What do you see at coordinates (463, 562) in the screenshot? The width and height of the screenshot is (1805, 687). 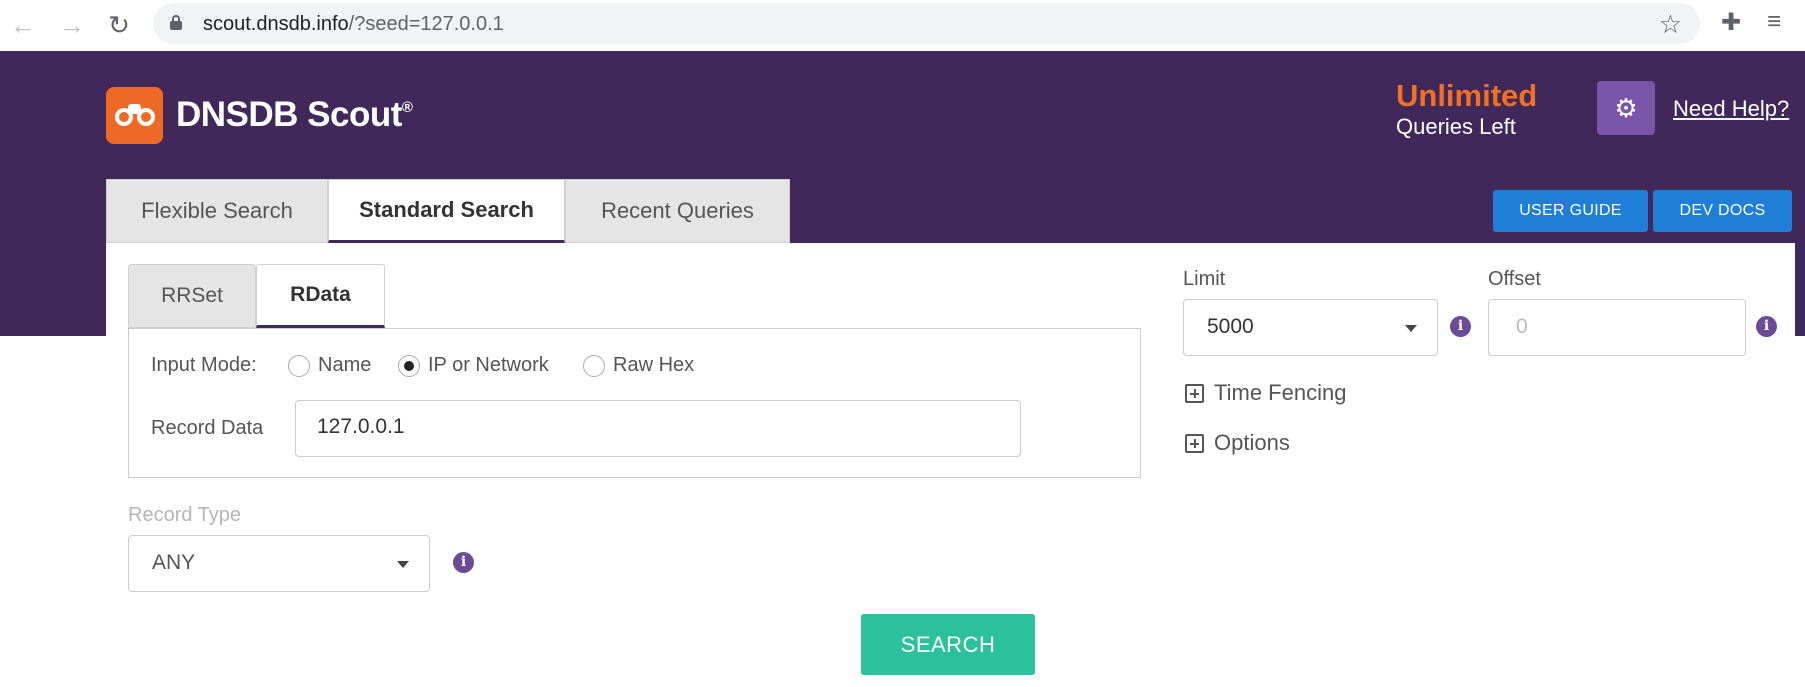 I see `record-type-info-icon: i` at bounding box center [463, 562].